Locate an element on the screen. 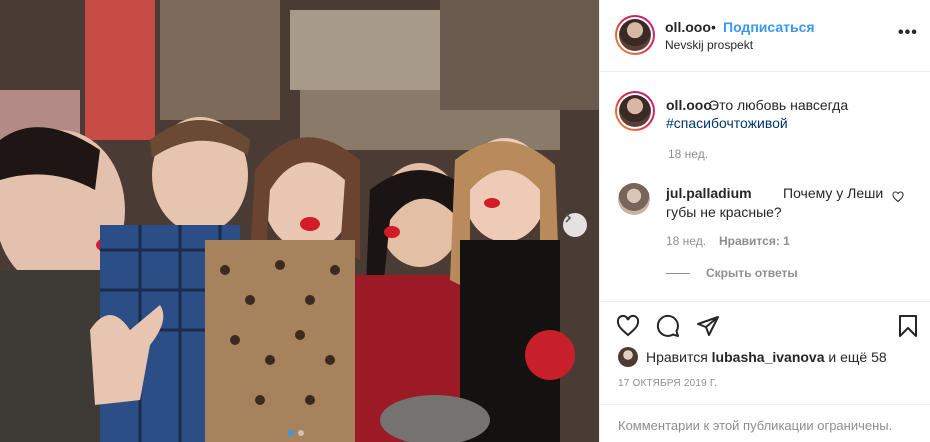  share-icon is located at coordinates (708, 326).